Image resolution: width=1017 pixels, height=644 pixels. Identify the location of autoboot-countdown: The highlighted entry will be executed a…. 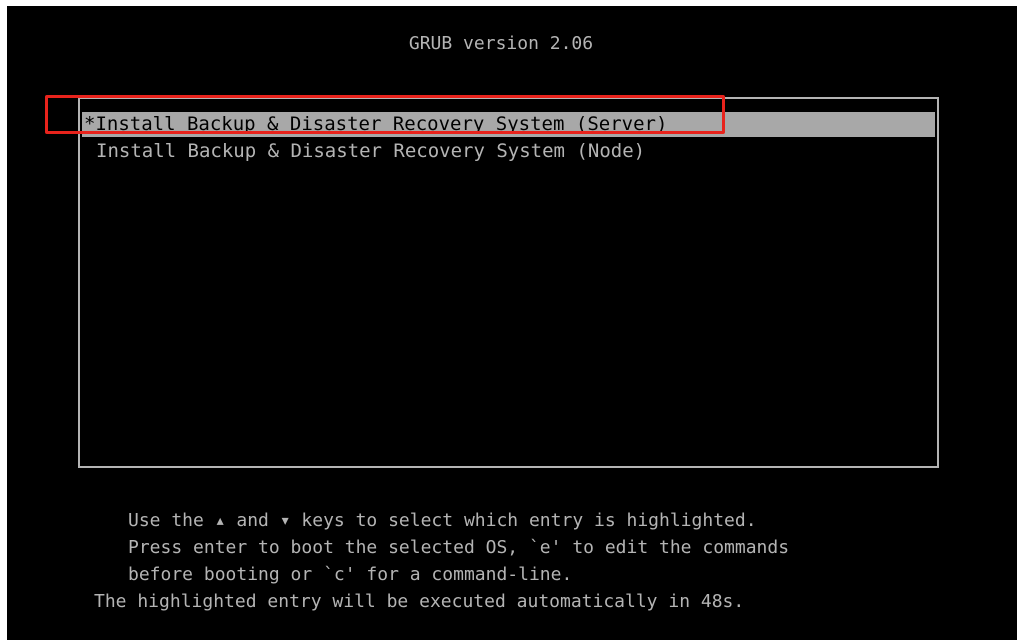
(419, 601).